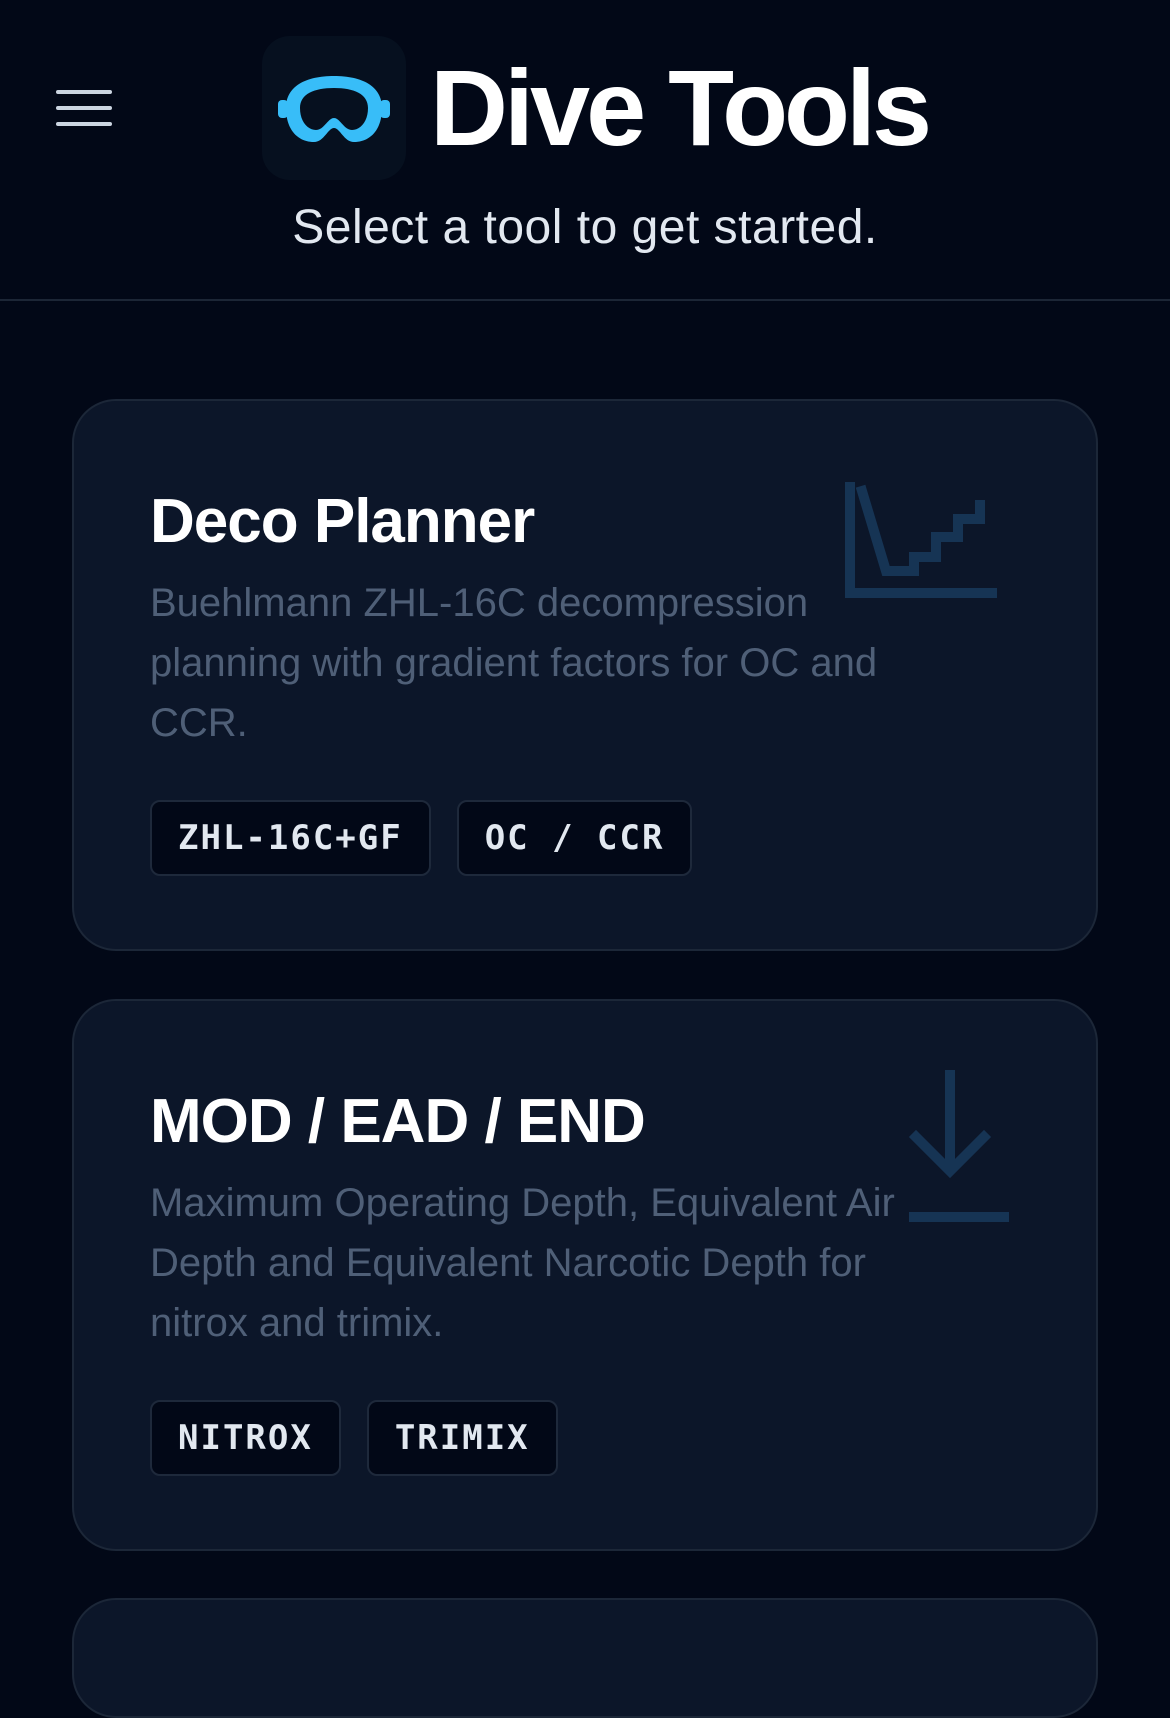 Image resolution: width=1170 pixels, height=1718 pixels. I want to click on hamburger-menu-icon, so click(84, 108).